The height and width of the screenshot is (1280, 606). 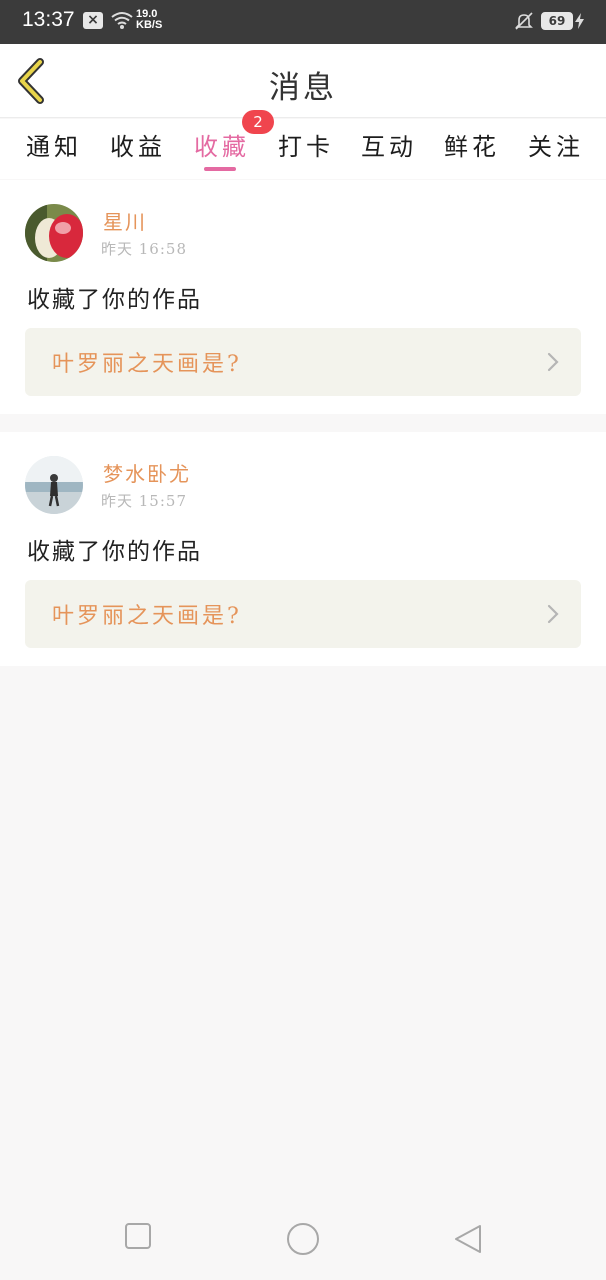 I want to click on charging-bolt-icon, so click(x=579, y=21).